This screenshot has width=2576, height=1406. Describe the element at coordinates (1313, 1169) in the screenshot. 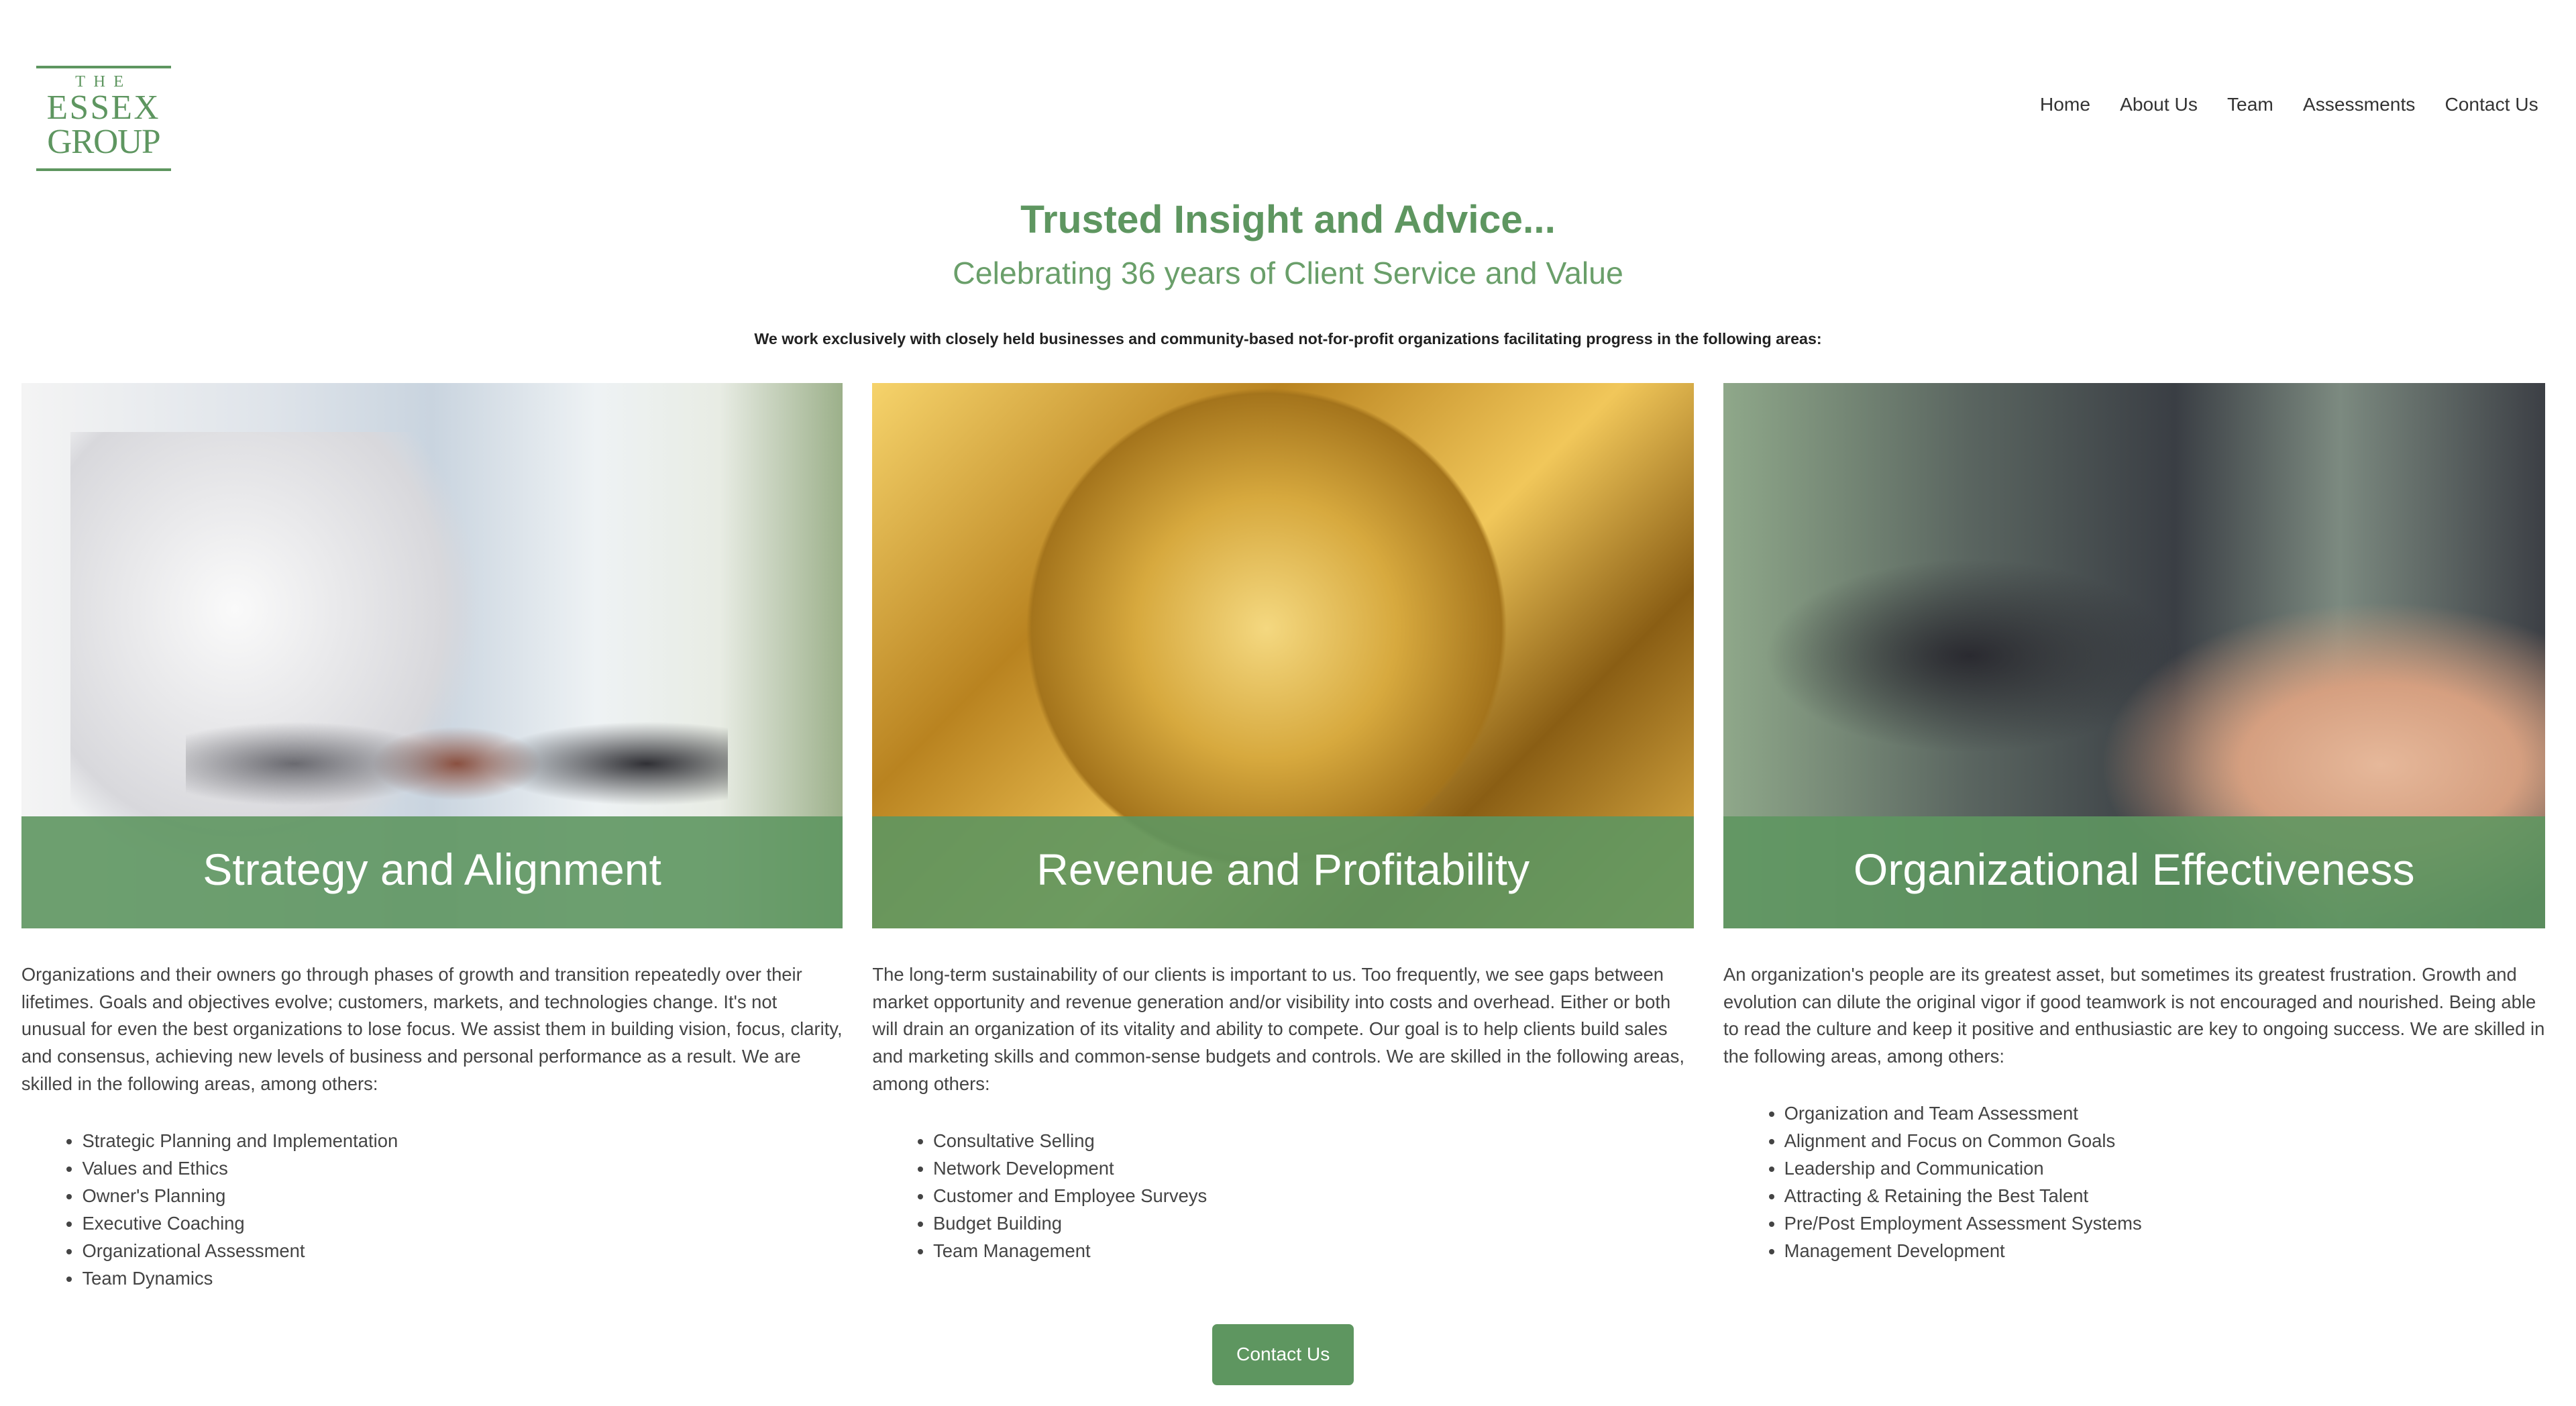

I see `list-item: Network Development` at that location.